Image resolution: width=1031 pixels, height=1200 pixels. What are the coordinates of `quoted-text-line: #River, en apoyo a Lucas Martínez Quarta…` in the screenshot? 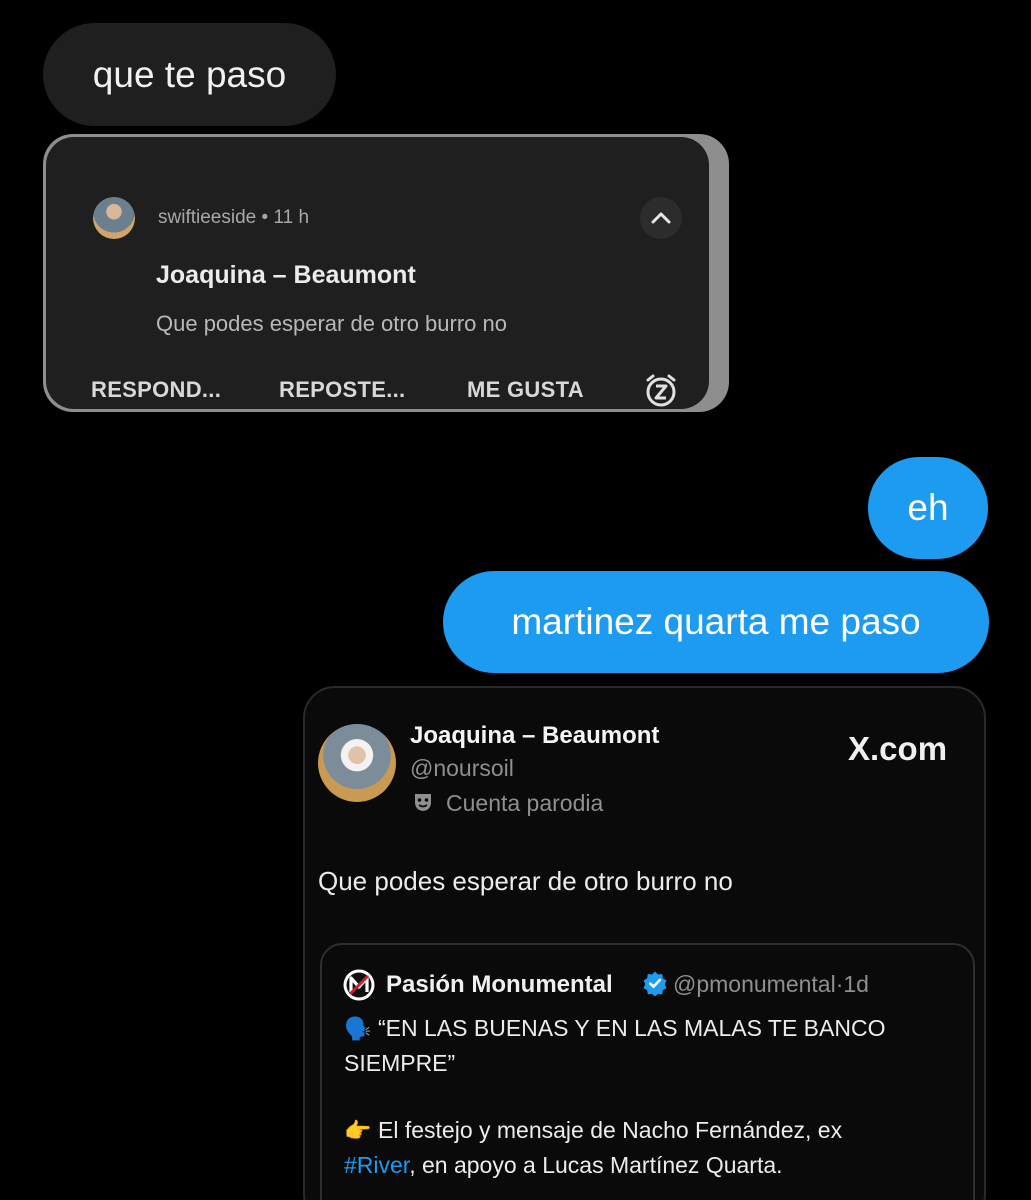 It's located at (563, 1165).